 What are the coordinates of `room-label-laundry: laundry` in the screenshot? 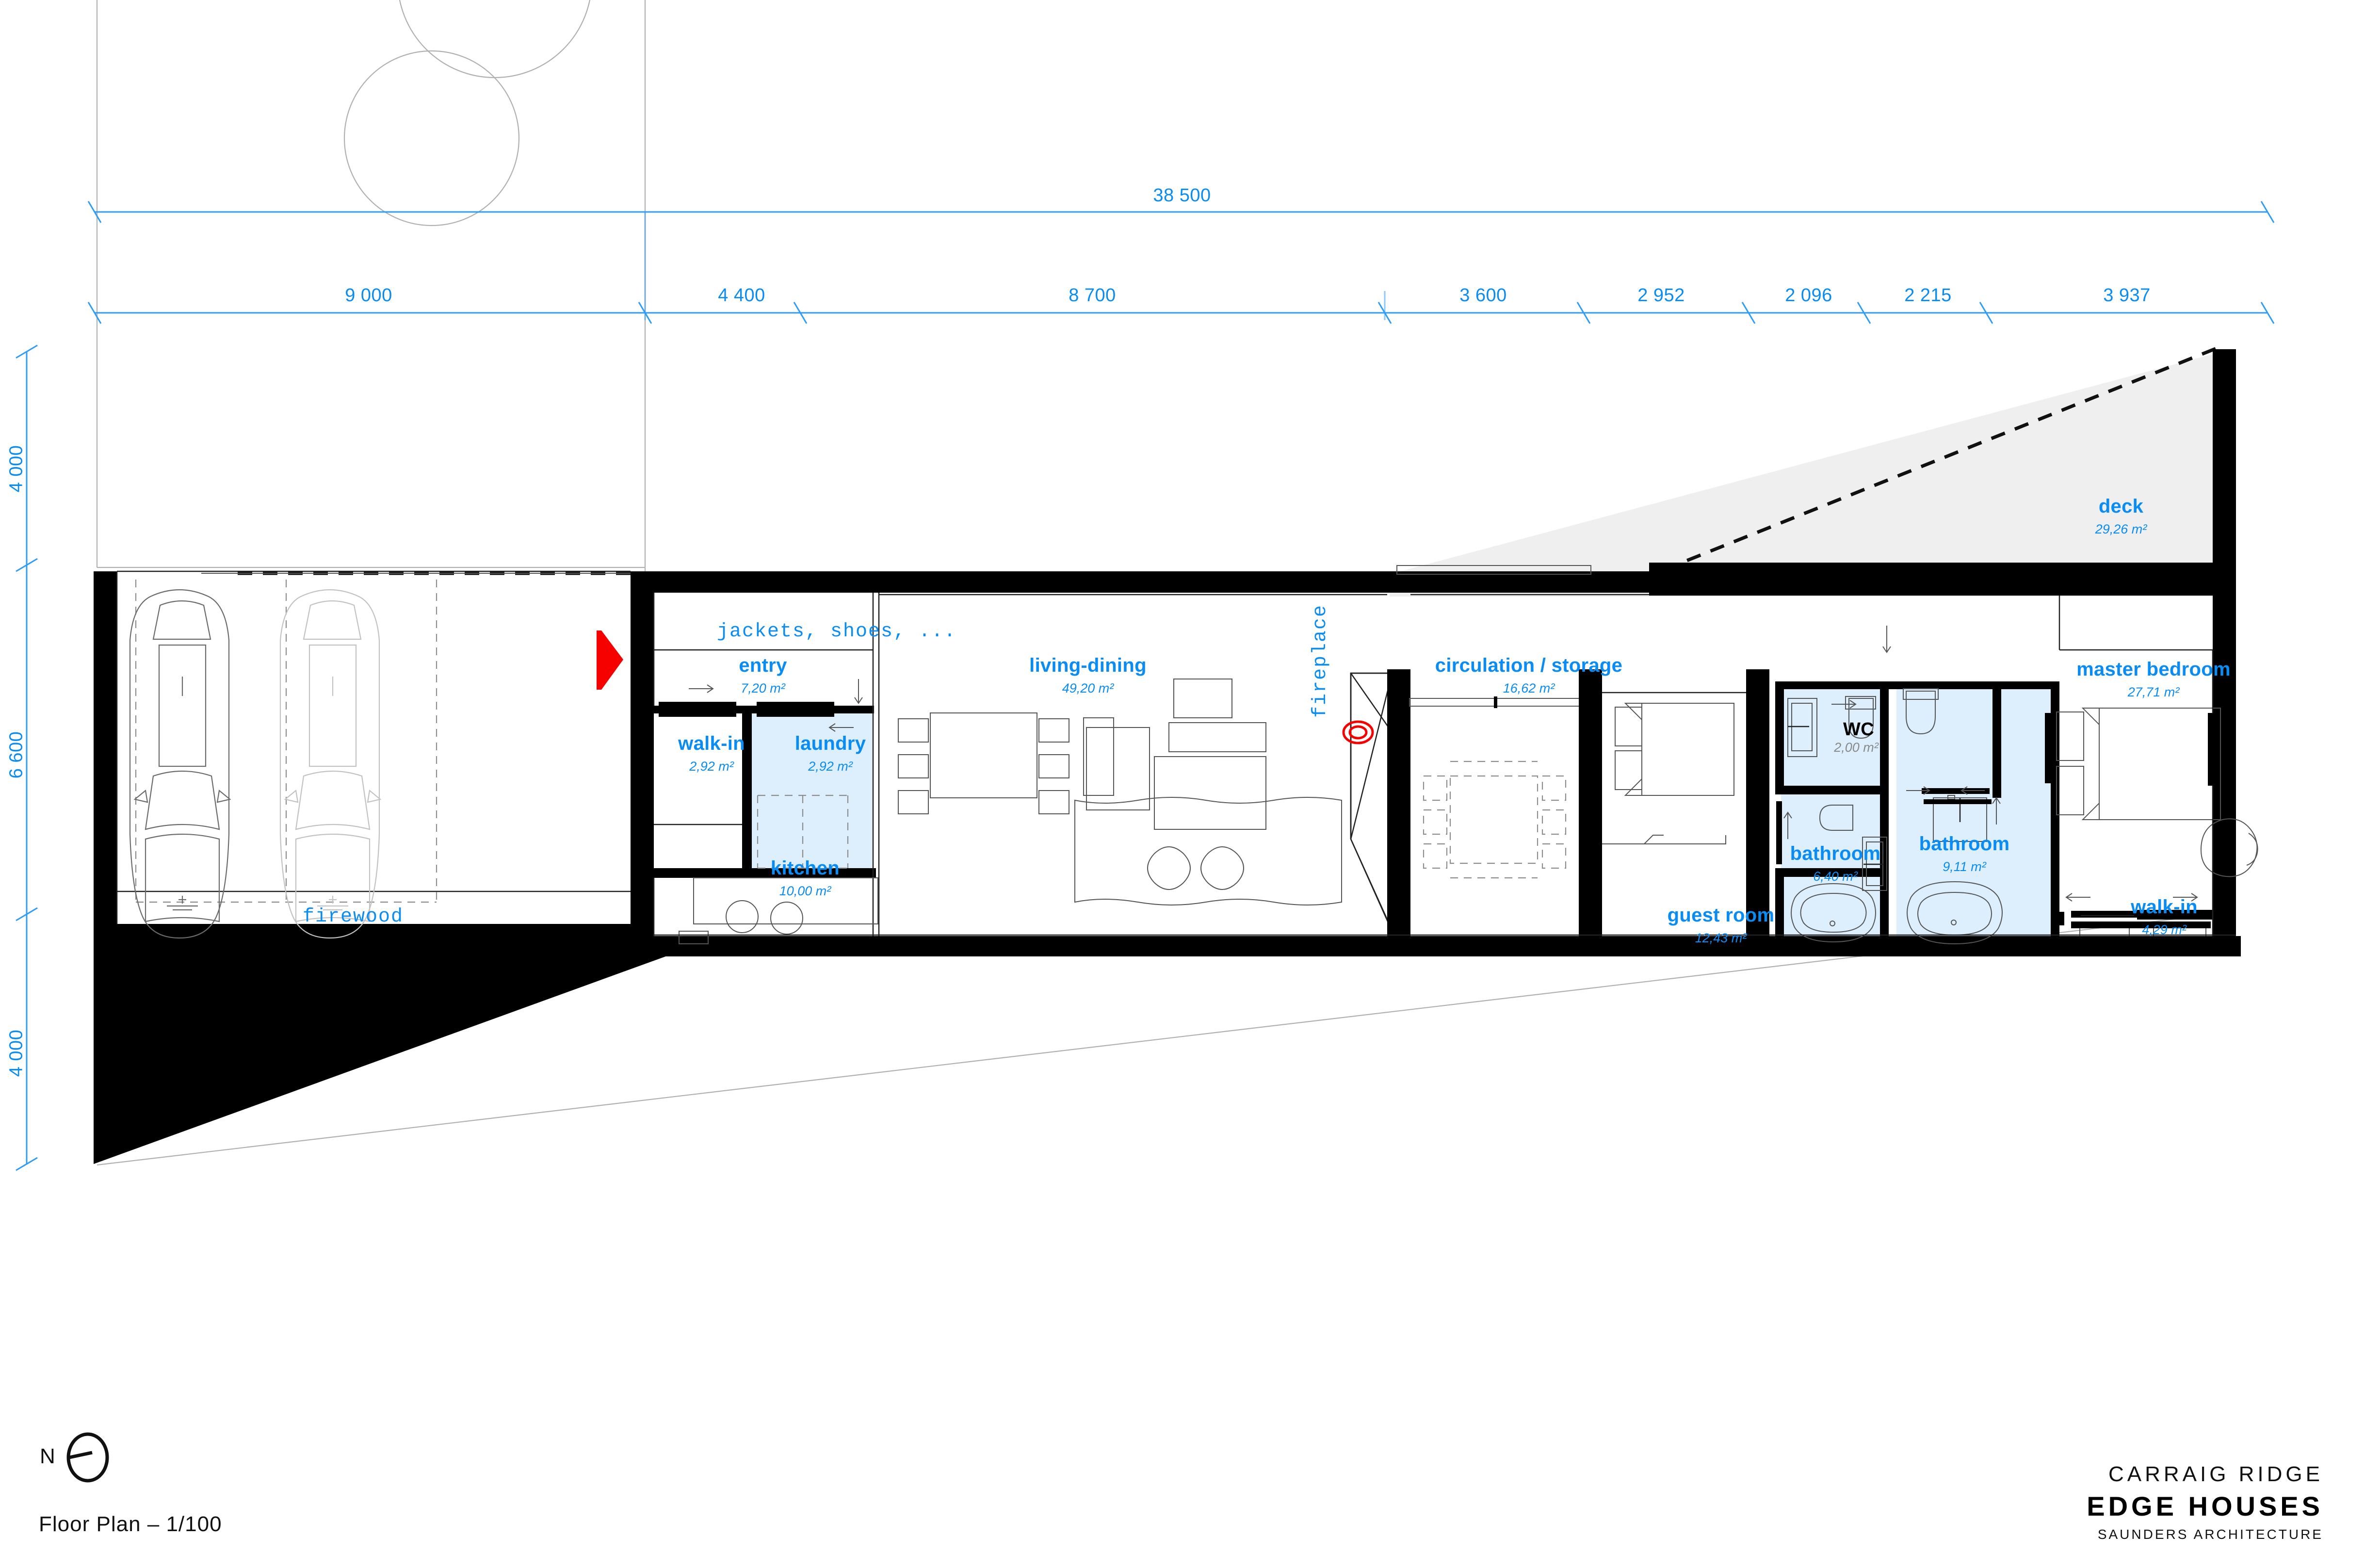 It's located at (830, 743).